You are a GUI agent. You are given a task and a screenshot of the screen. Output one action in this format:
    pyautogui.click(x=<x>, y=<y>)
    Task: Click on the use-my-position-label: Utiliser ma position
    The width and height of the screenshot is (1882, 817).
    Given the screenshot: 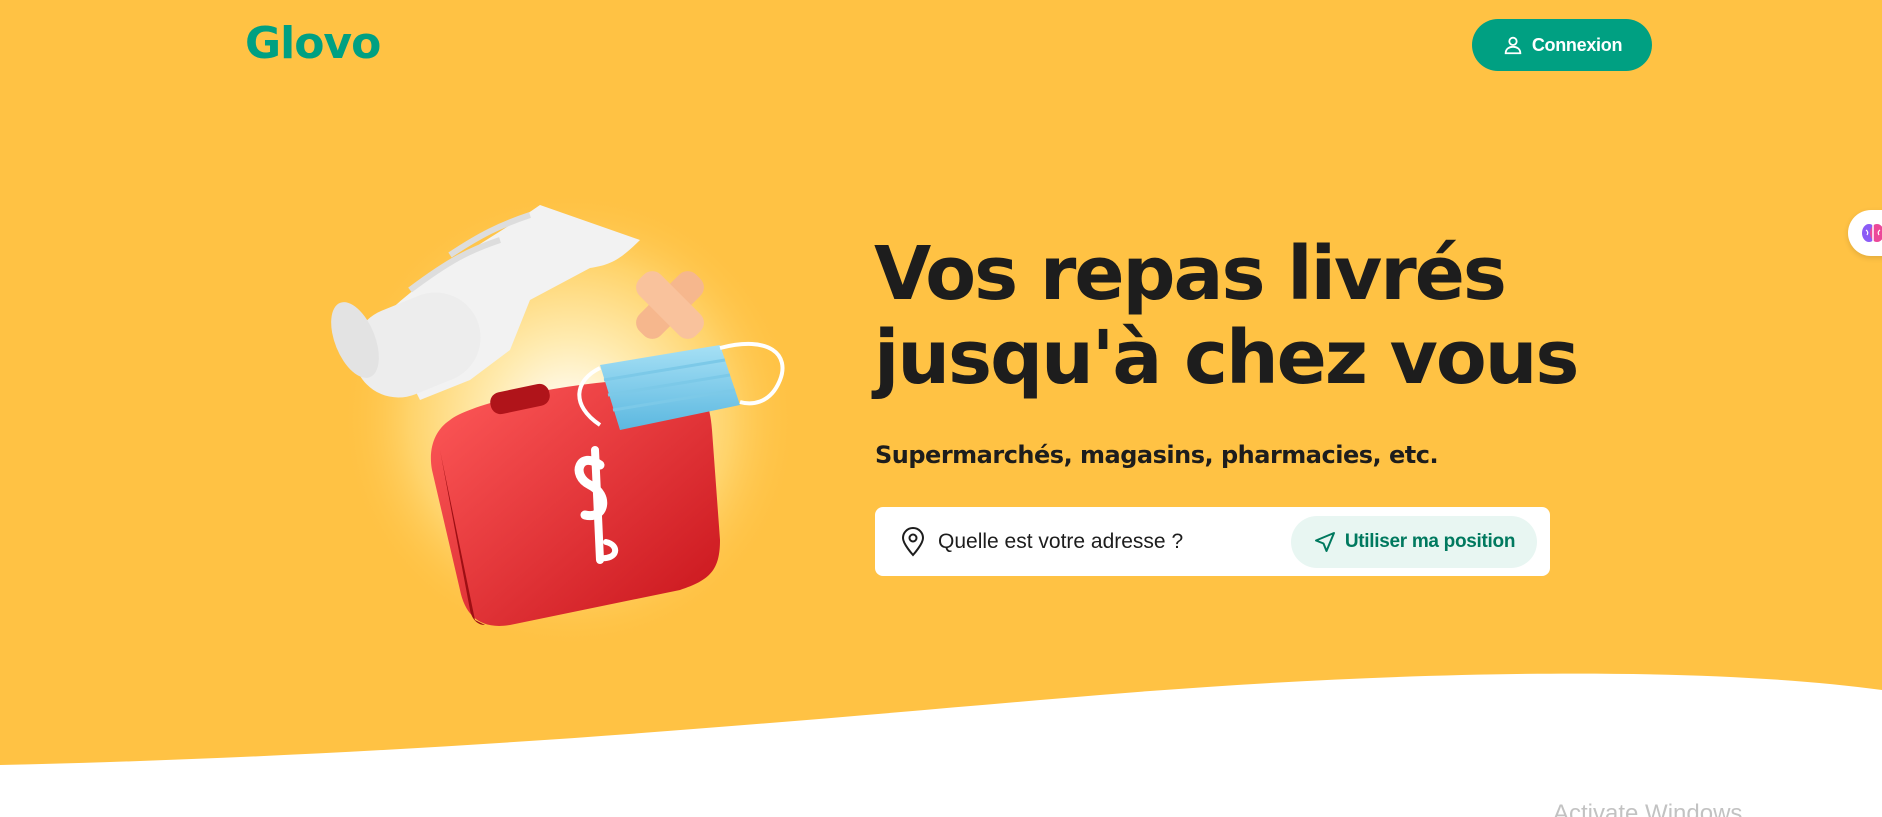 What is the action you would take?
    pyautogui.click(x=1430, y=541)
    